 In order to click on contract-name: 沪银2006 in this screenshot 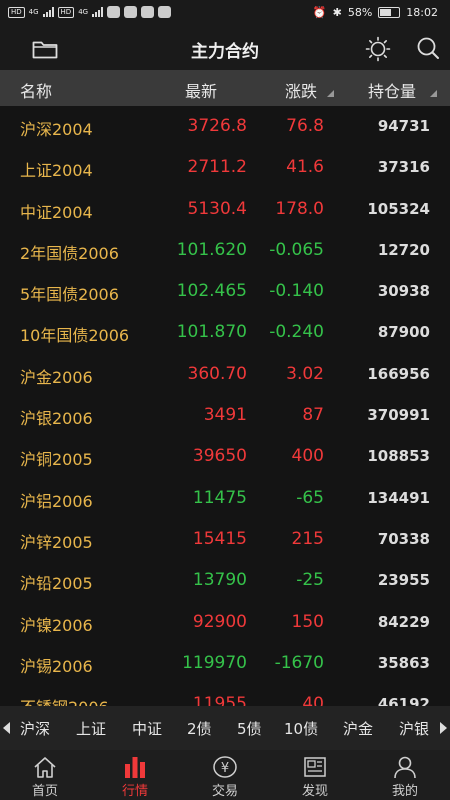, I will do `click(56, 419)`.